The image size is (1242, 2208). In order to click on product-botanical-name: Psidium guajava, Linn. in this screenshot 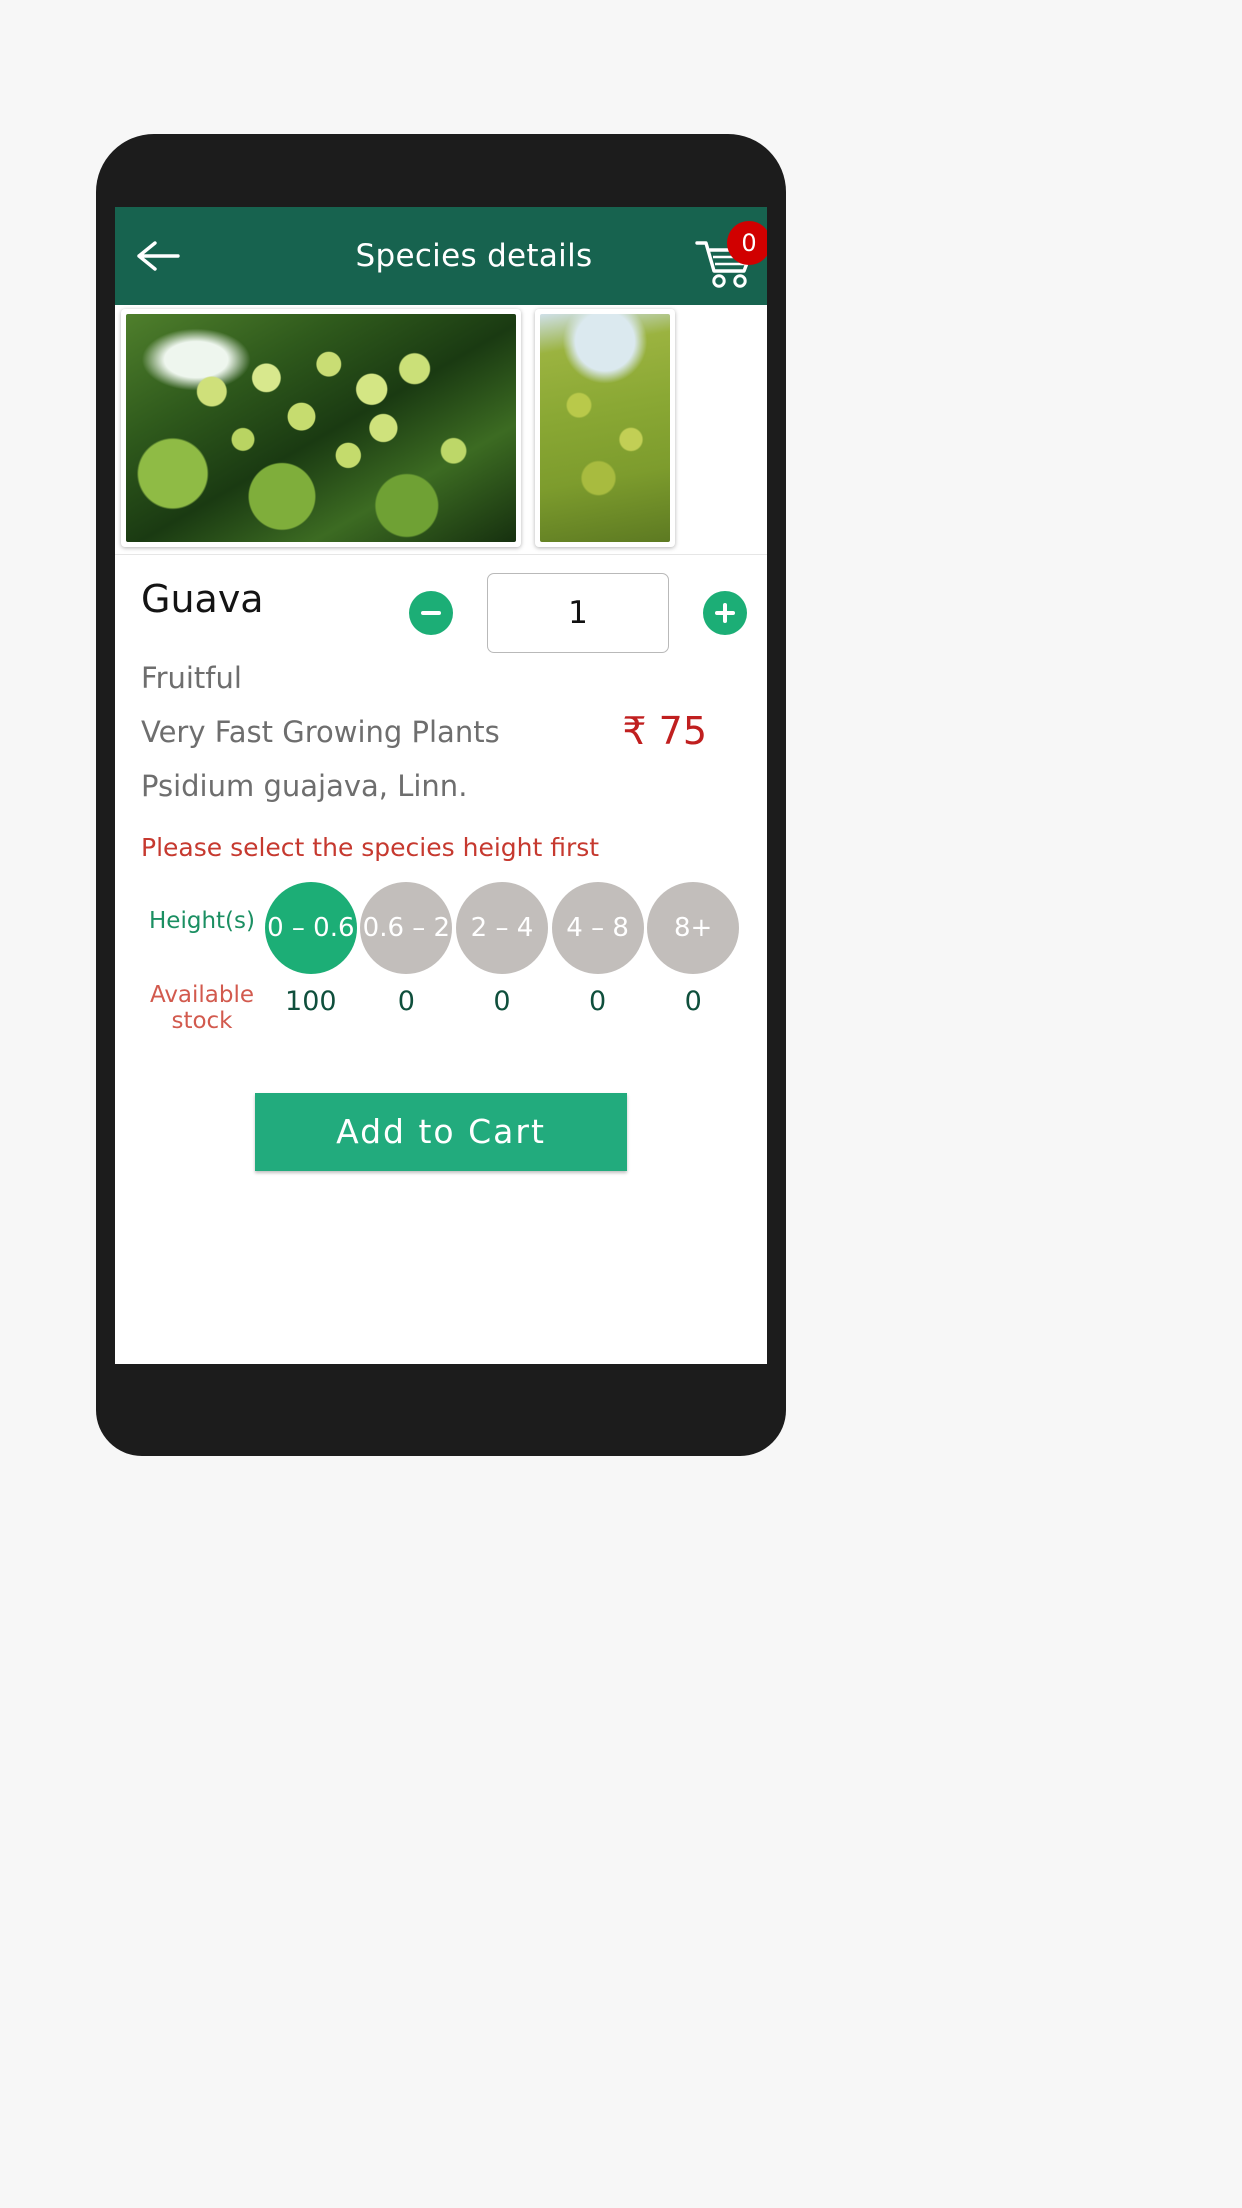, I will do `click(304, 786)`.